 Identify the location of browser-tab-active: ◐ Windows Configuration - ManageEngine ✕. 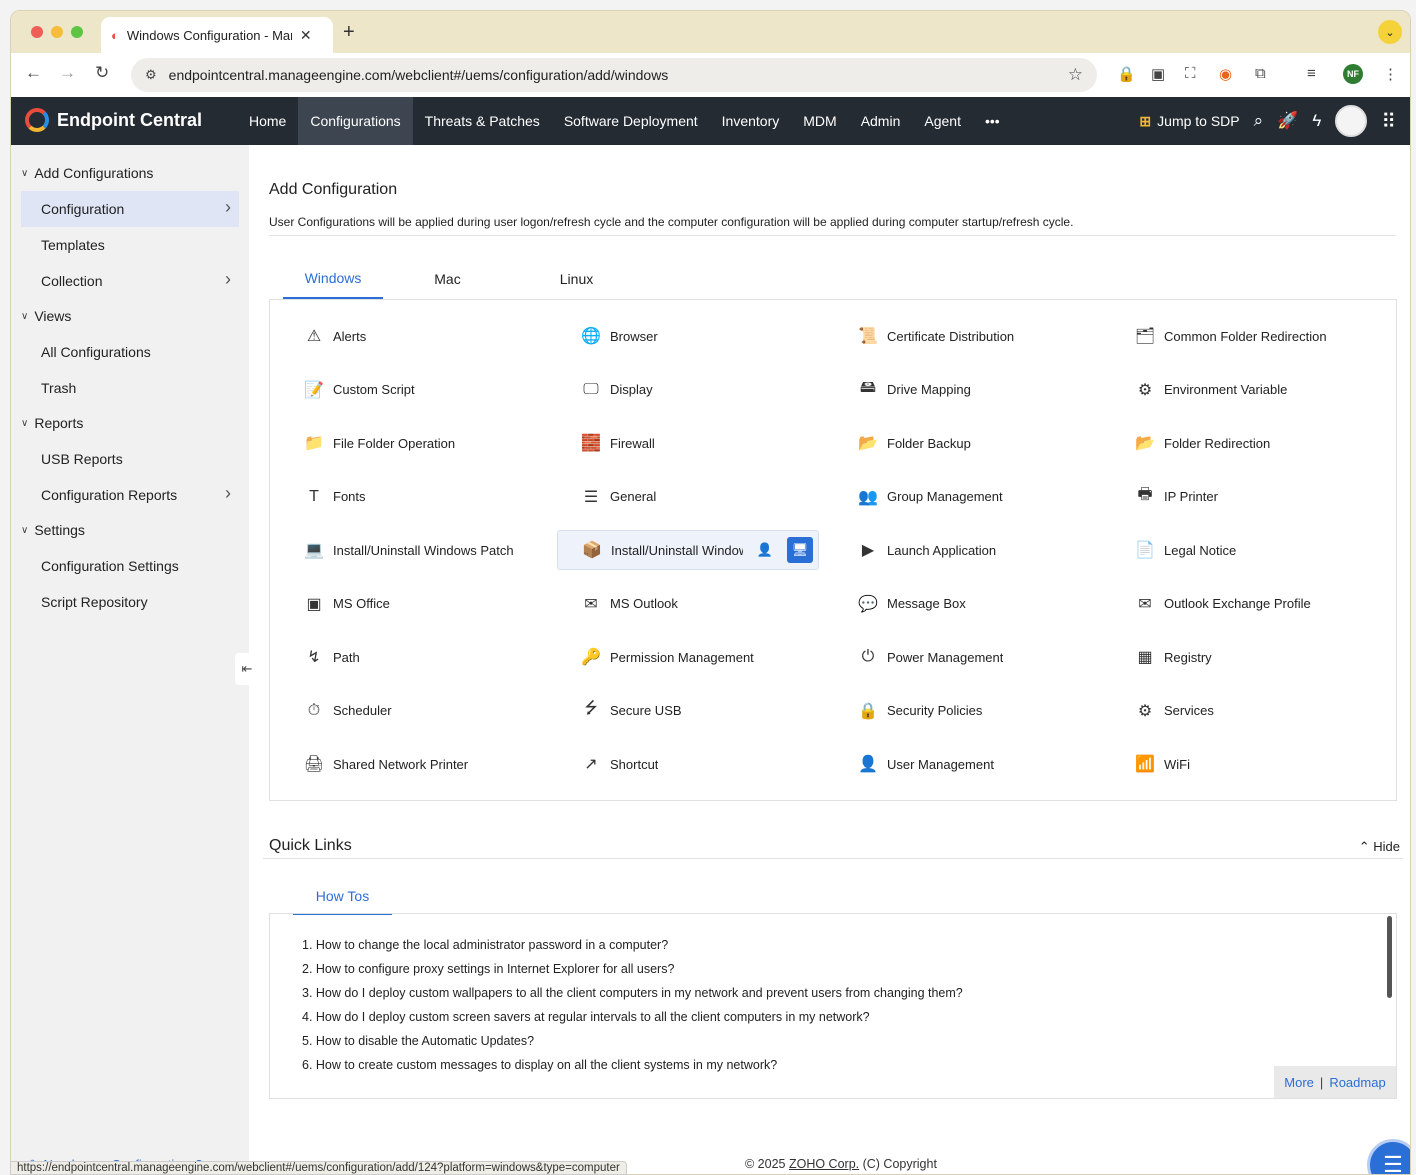
(217, 35).